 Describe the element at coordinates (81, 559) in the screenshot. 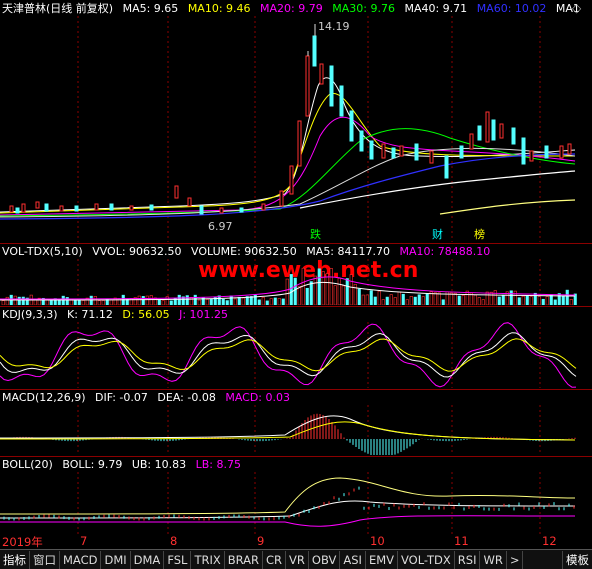

I see `tab-macd: MACD` at that location.